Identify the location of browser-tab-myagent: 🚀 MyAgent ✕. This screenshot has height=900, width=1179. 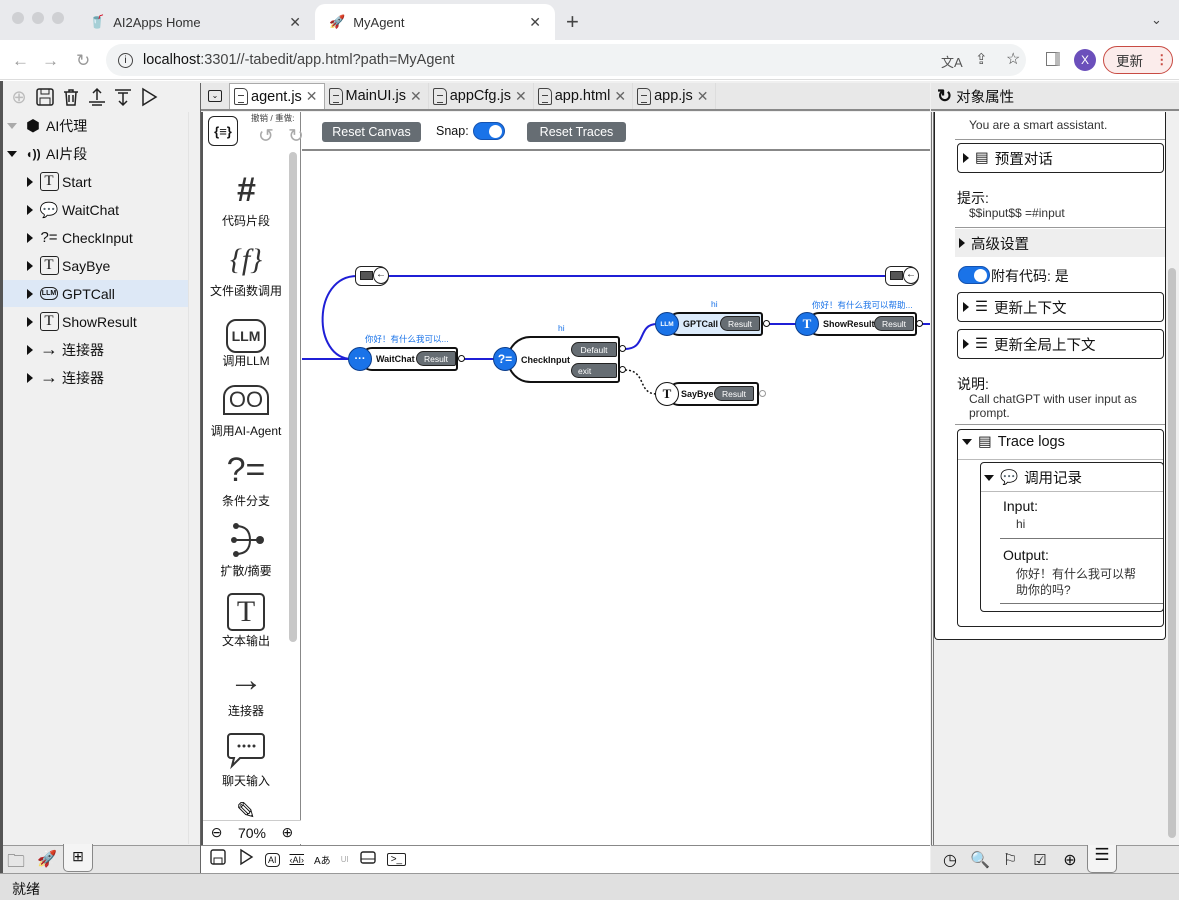
(435, 22).